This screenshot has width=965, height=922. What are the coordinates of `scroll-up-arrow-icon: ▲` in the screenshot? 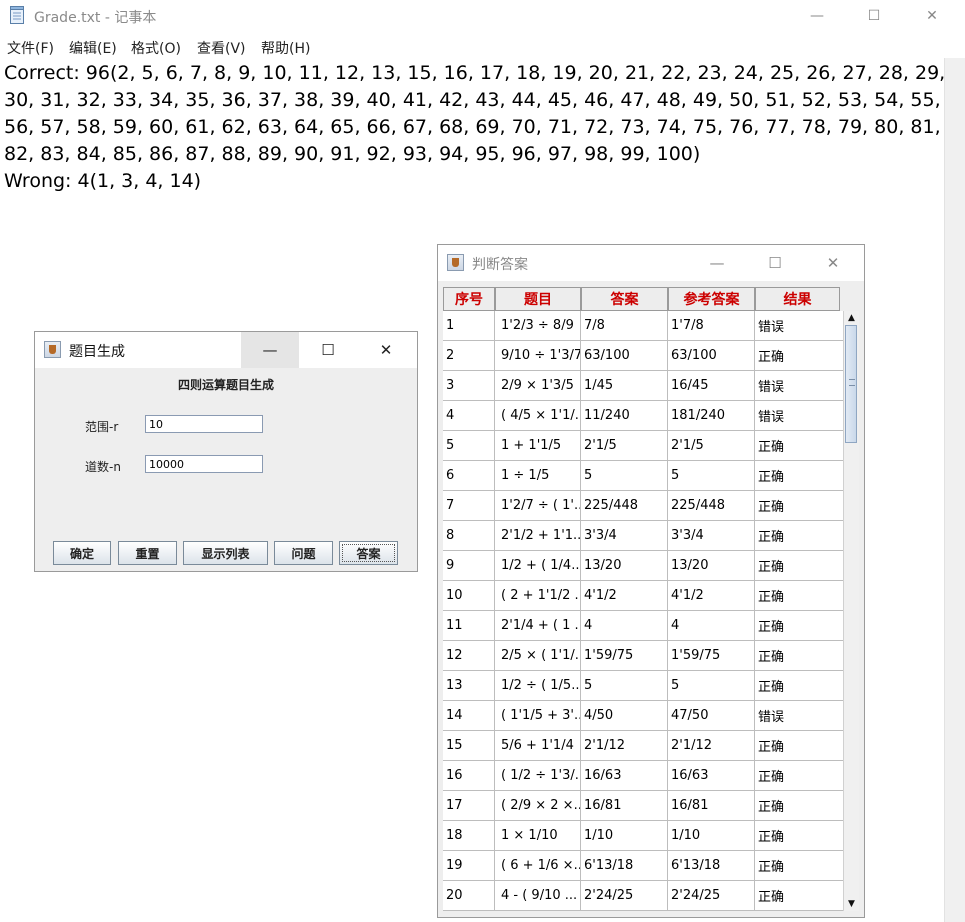 It's located at (851, 318).